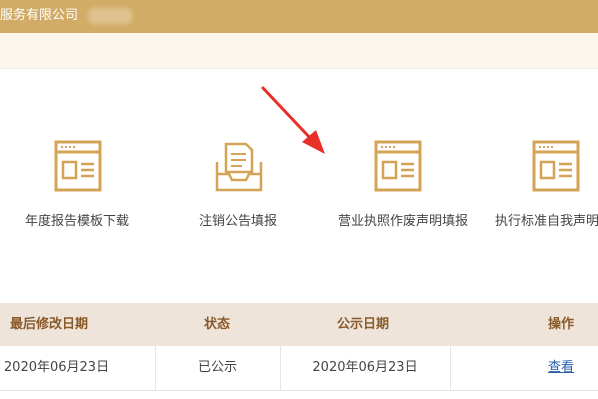  What do you see at coordinates (299, 16) in the screenshot?
I see `top-bar: 服务有限公司` at bounding box center [299, 16].